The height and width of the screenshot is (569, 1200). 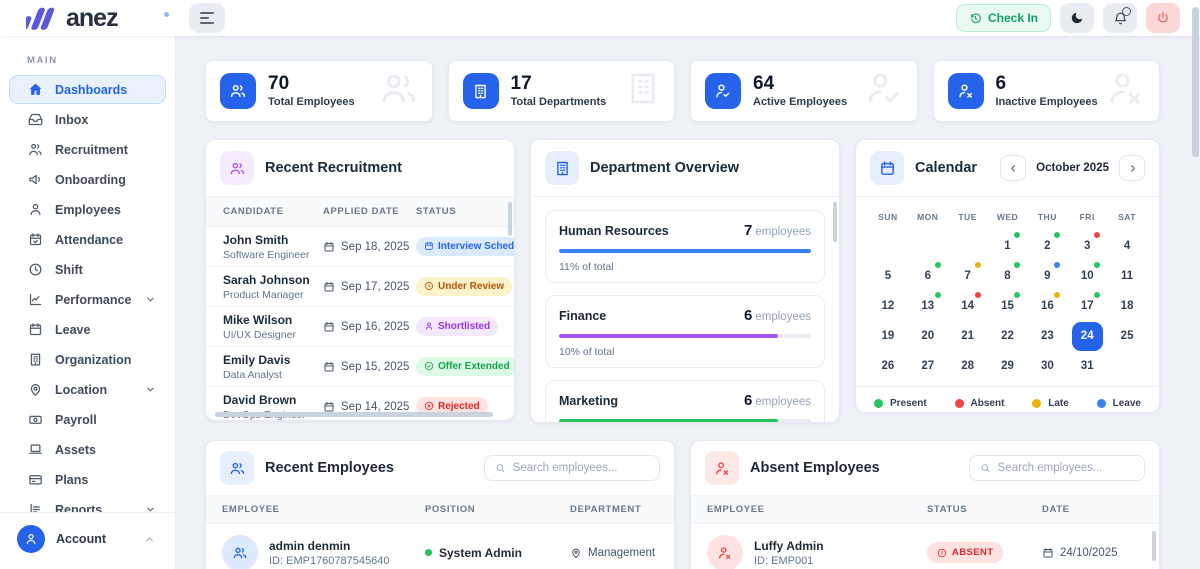 I want to click on table-row: Luffy Admin ID: EMP001 ABSENT 24/10/2025, so click(x=925, y=546).